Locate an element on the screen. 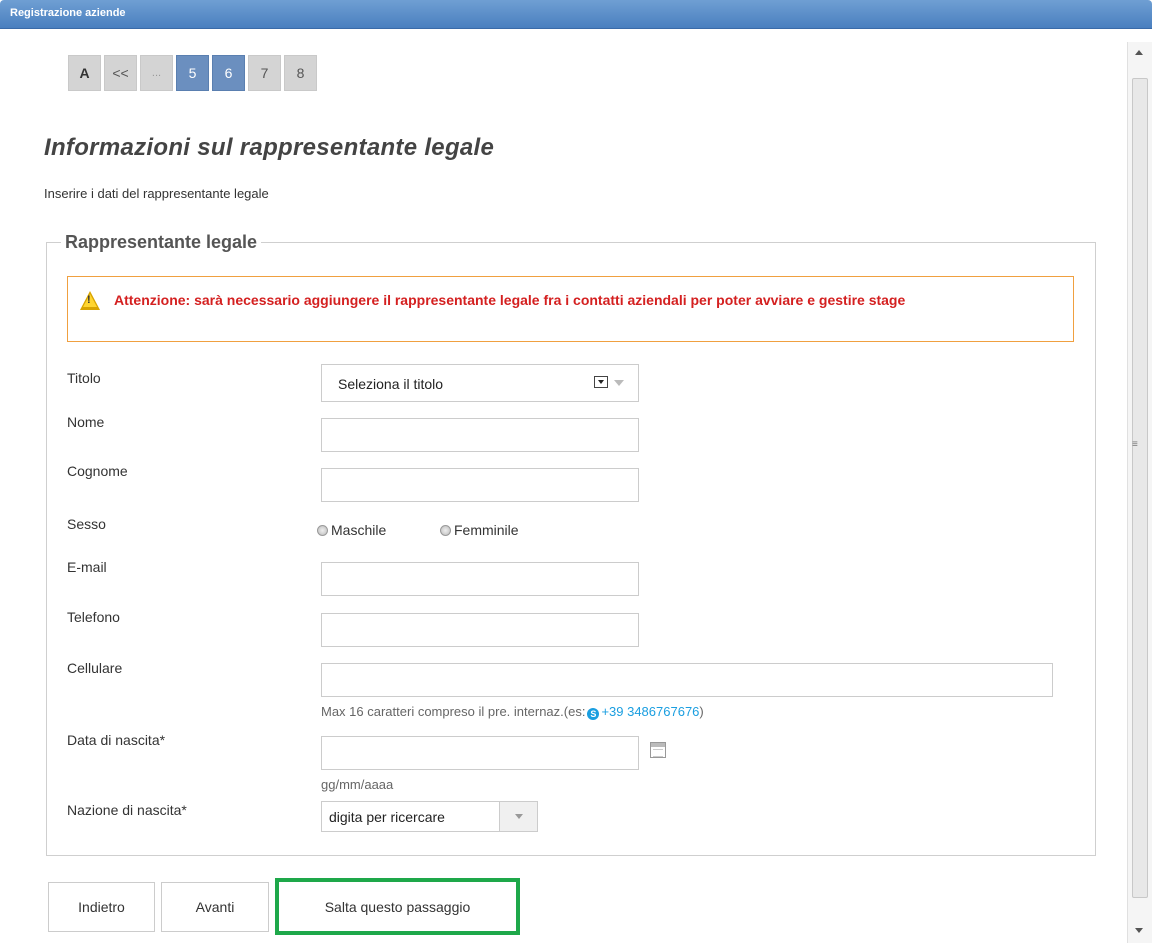  step-pager: A << ... 5 6 7 8 is located at coordinates (192, 73).